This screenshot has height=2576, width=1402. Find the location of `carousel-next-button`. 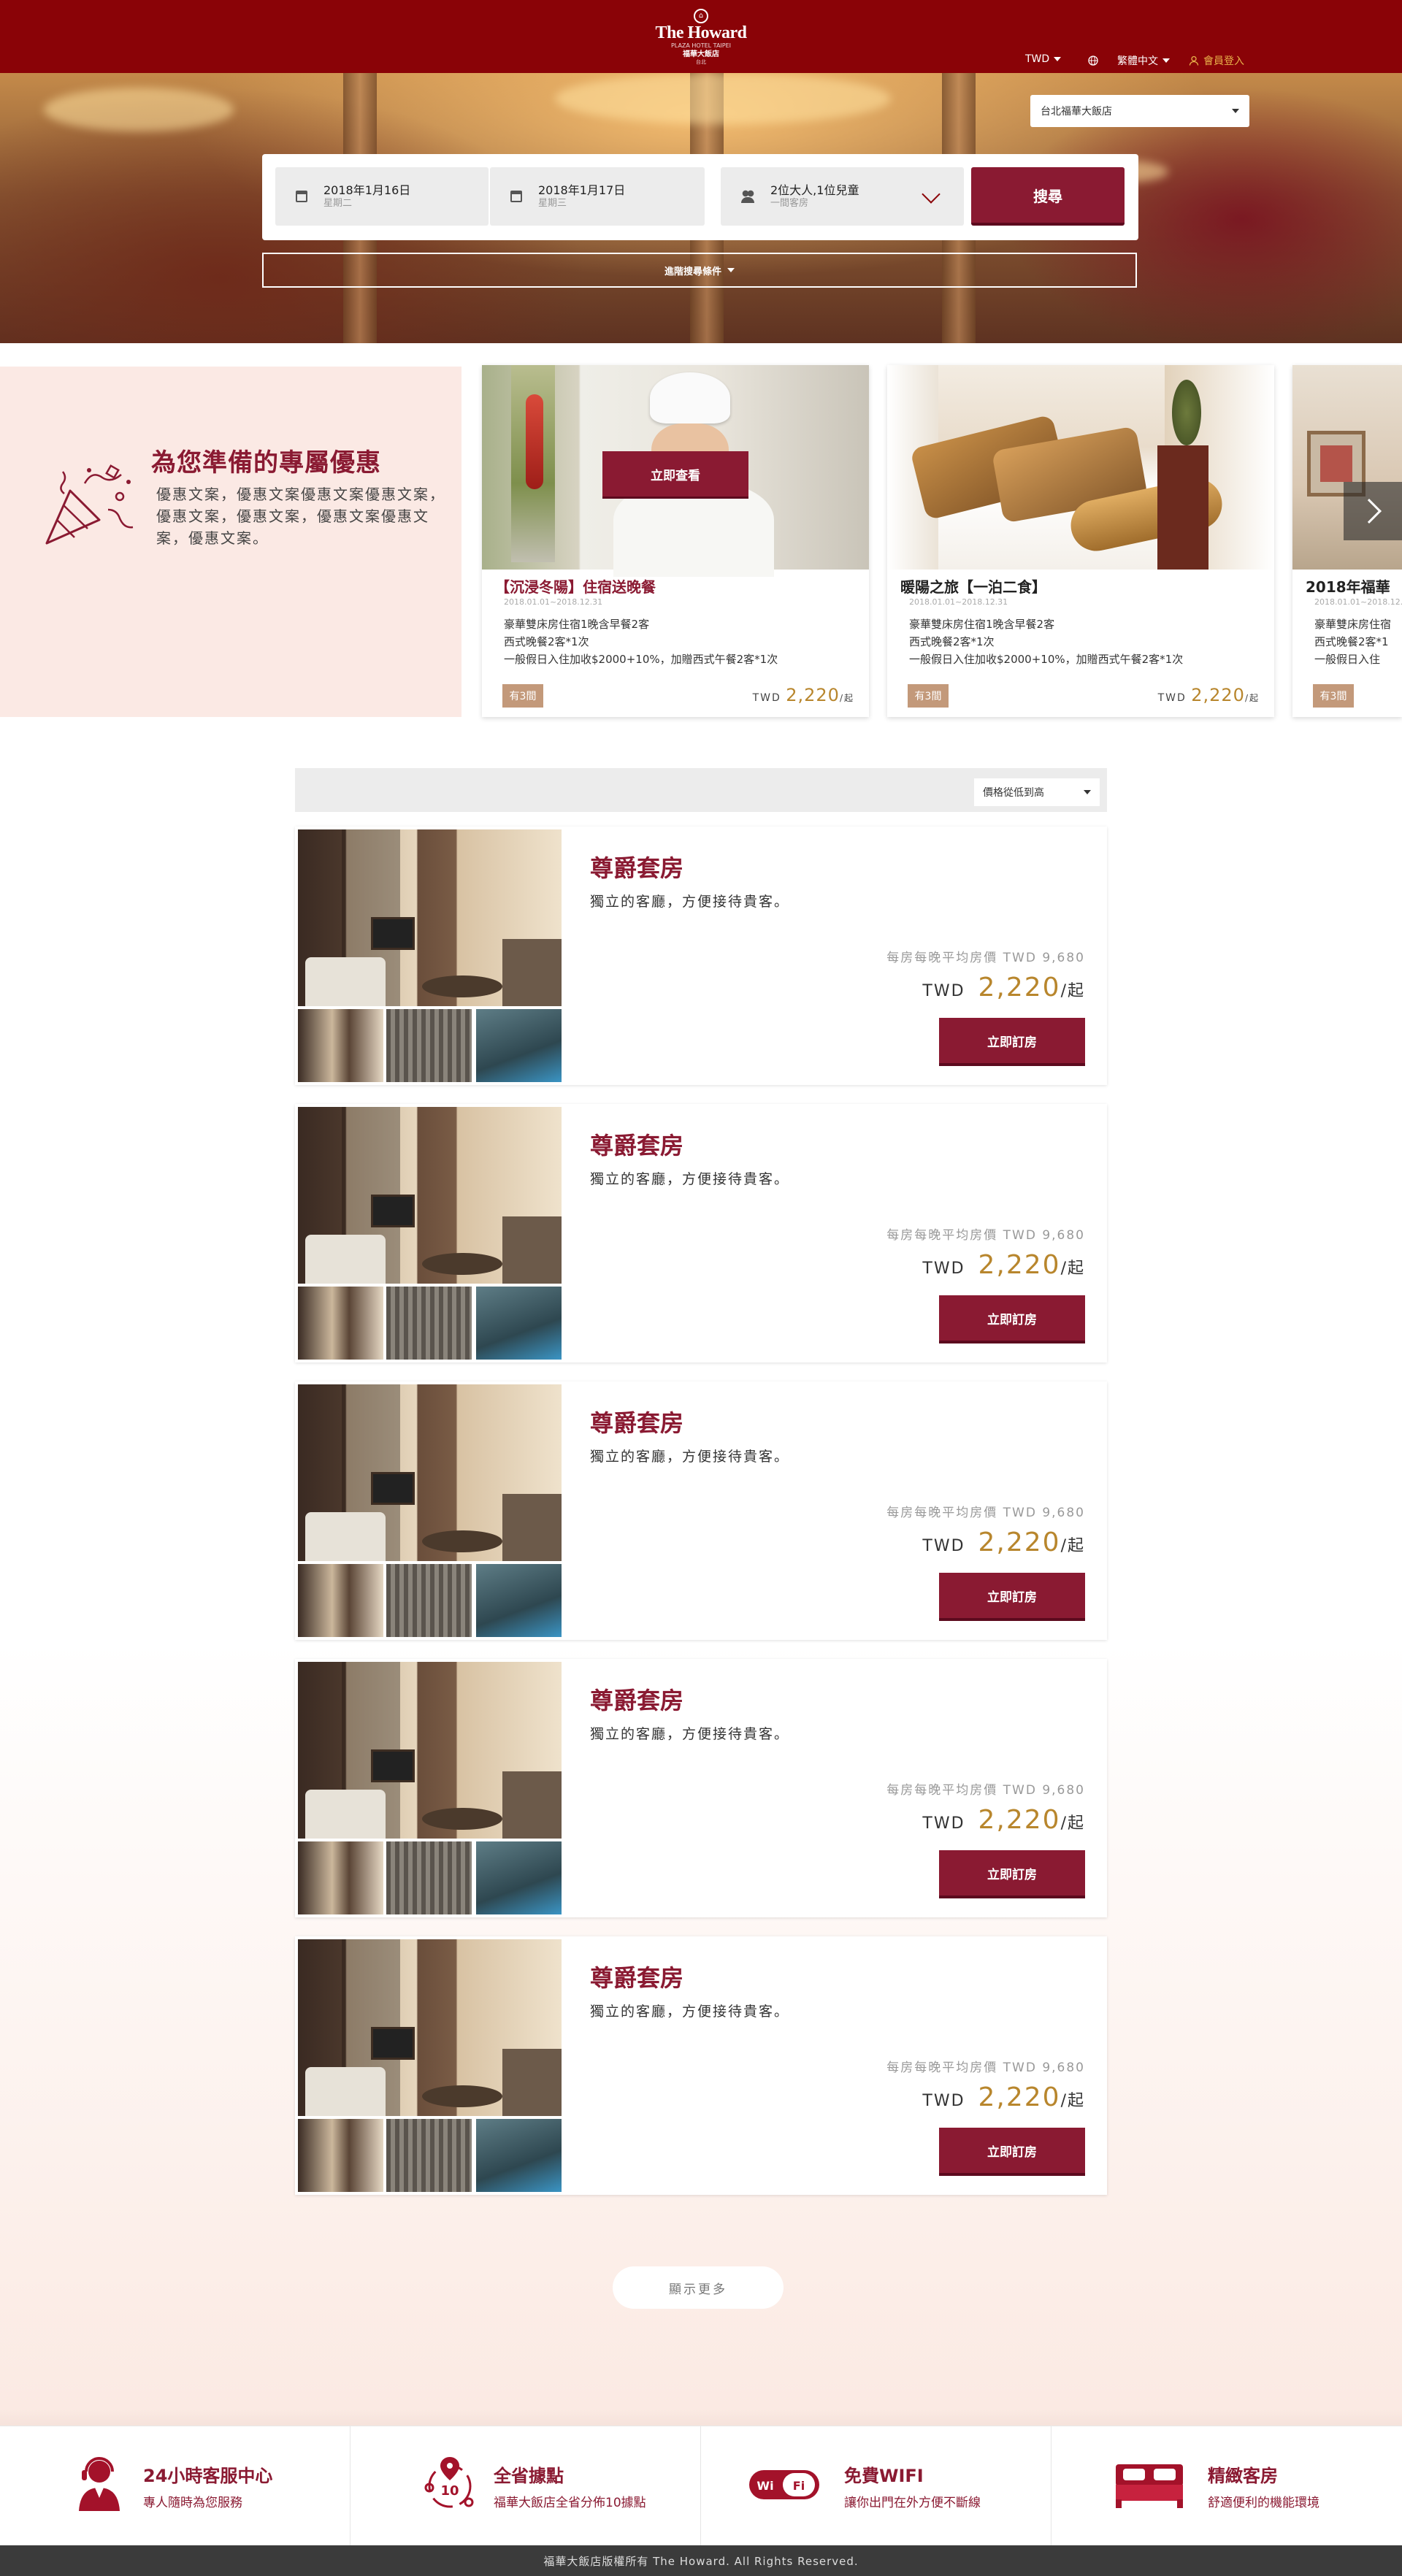

carousel-next-button is located at coordinates (1373, 511).